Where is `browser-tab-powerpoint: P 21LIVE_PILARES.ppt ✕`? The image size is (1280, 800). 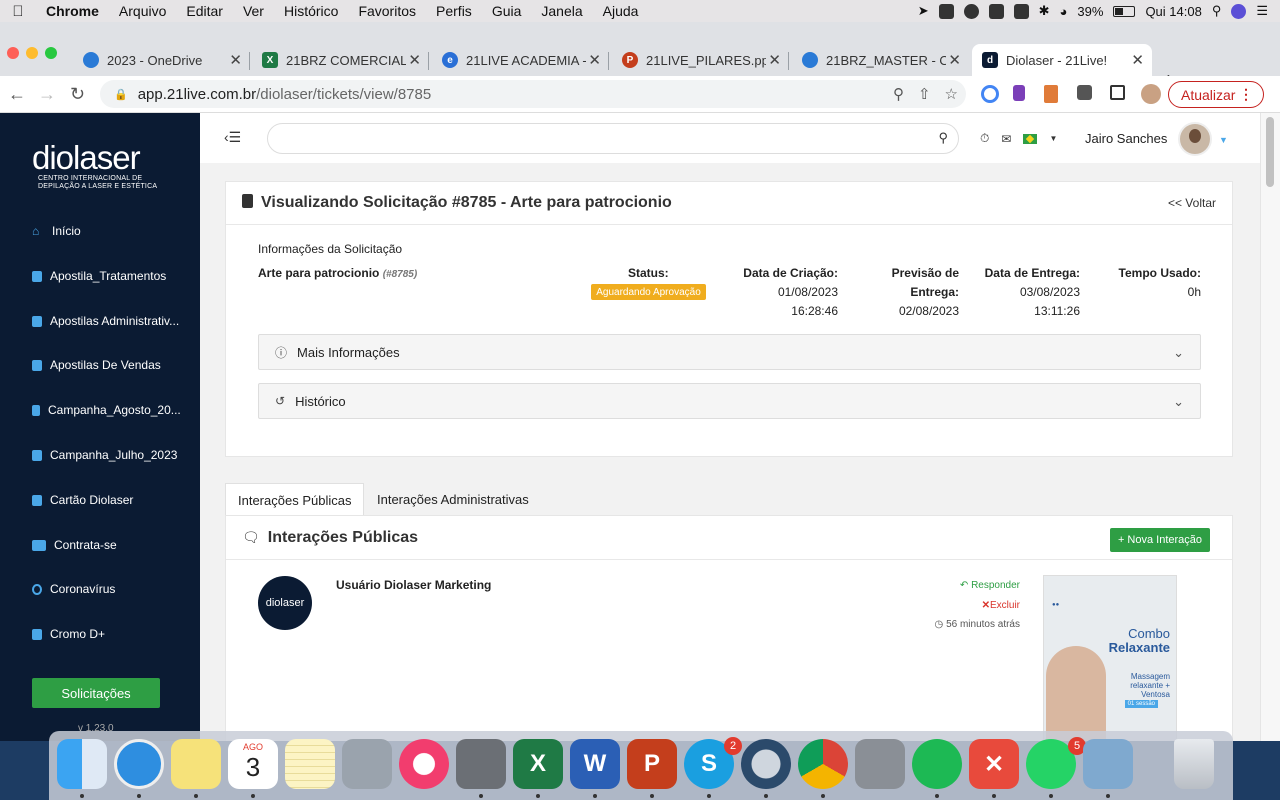 browser-tab-powerpoint: P 21LIVE_PILARES.ppt ✕ is located at coordinates (700, 60).